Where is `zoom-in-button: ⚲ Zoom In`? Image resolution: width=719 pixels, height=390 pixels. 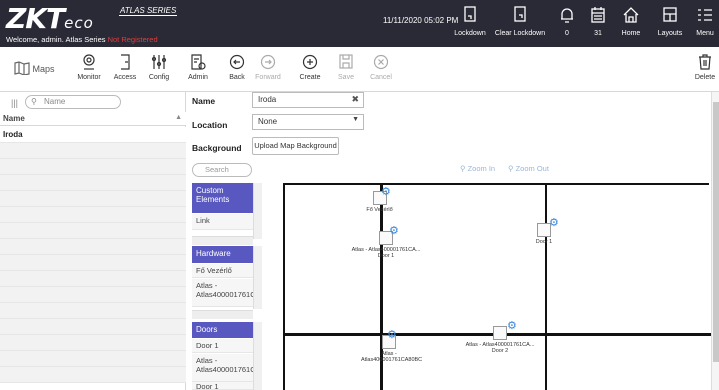
zoom-in-button: ⚲ Zoom In is located at coordinates (477, 168).